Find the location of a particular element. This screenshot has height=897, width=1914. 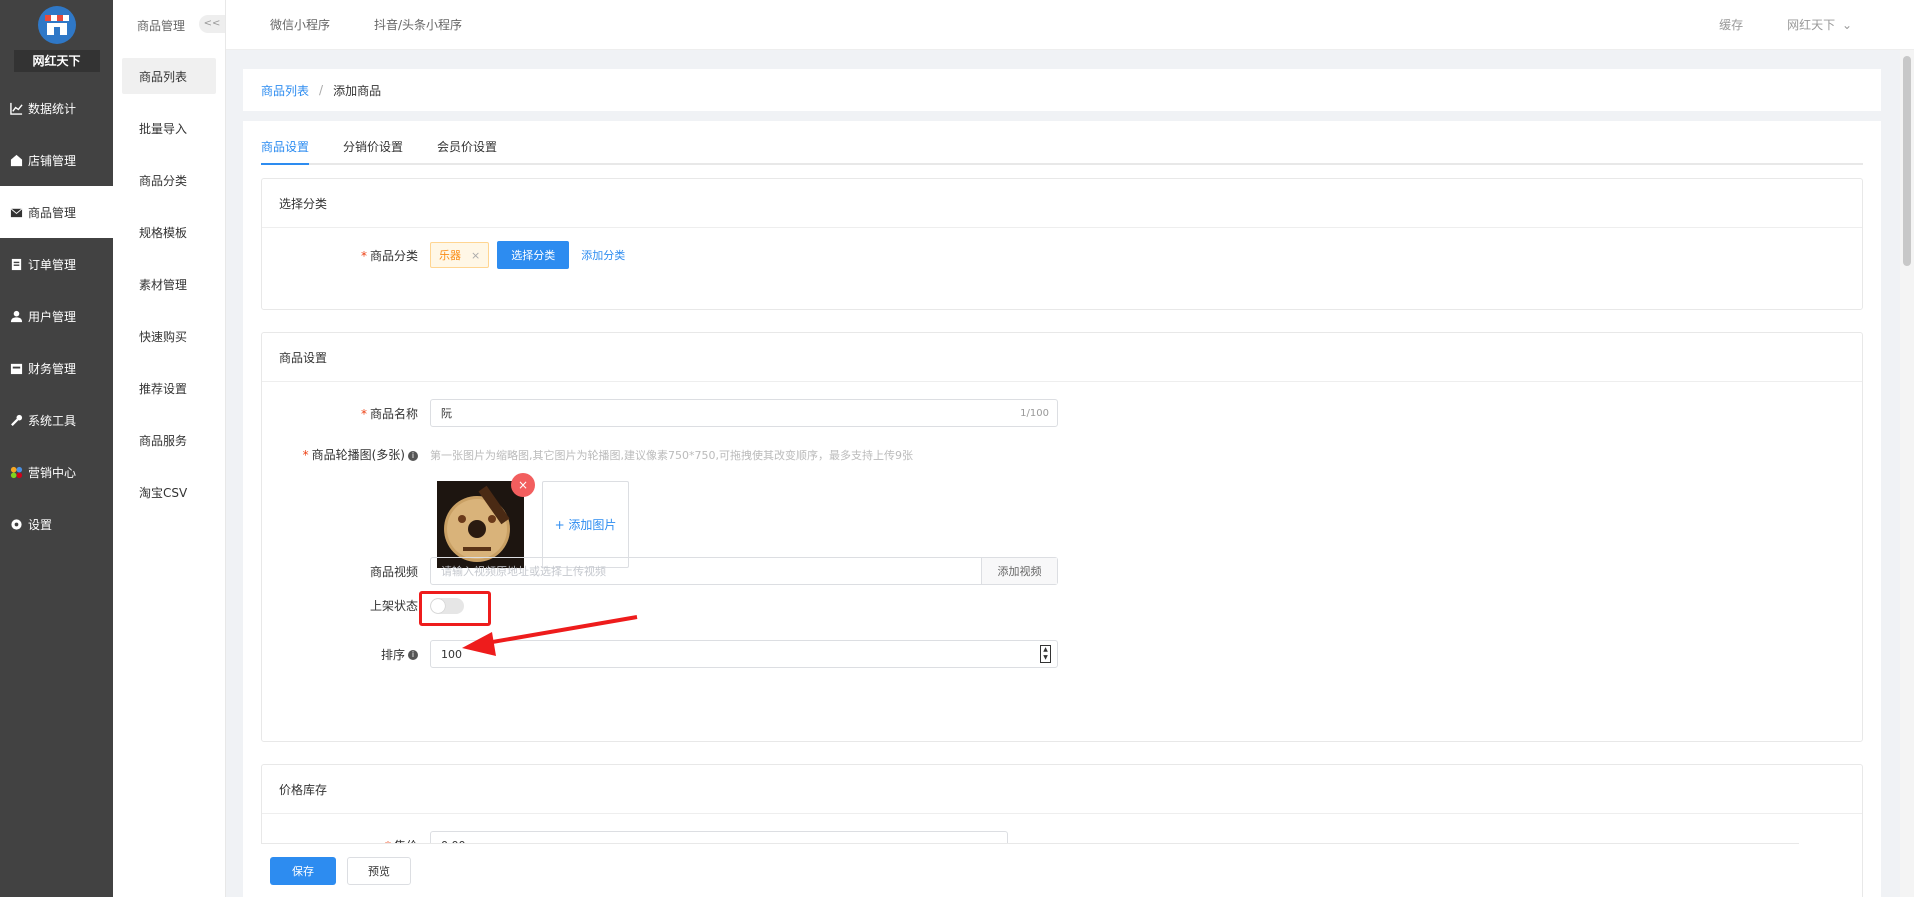

sidebar-item-label: 用户管理 is located at coordinates (52, 316).